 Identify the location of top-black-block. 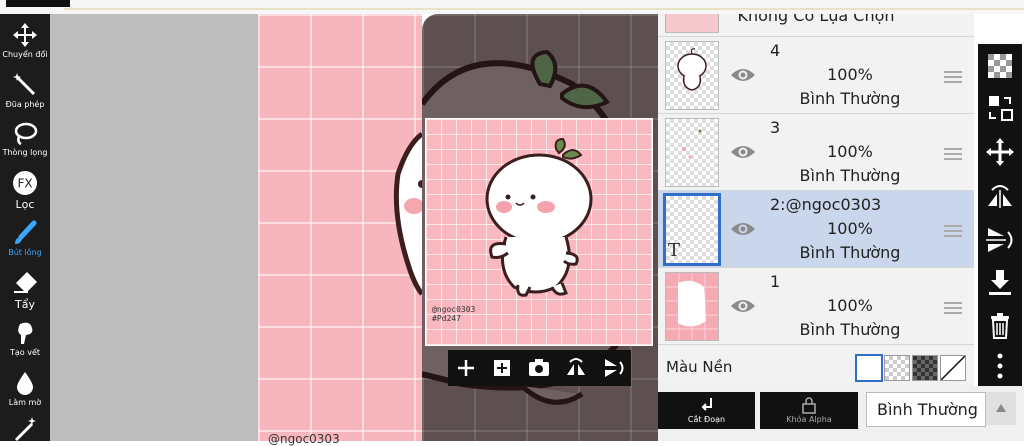
(38, 3).